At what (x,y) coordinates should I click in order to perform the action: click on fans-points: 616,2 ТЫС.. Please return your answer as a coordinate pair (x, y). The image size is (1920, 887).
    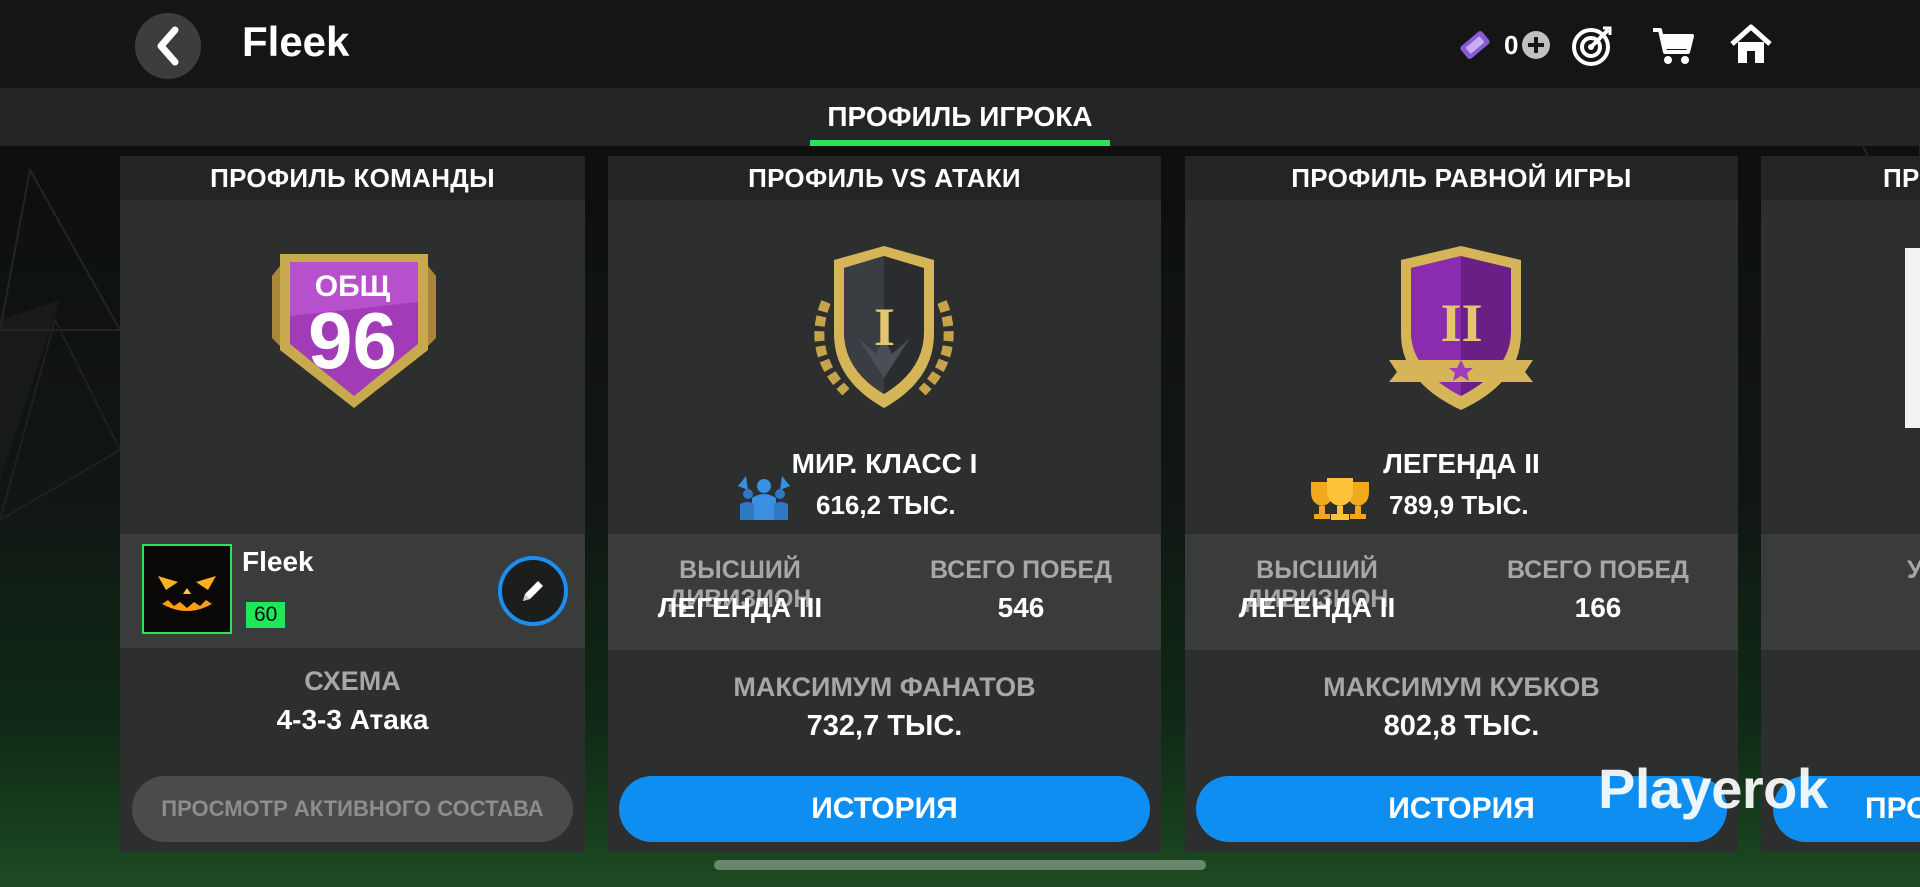
    Looking at the image, I should click on (886, 505).